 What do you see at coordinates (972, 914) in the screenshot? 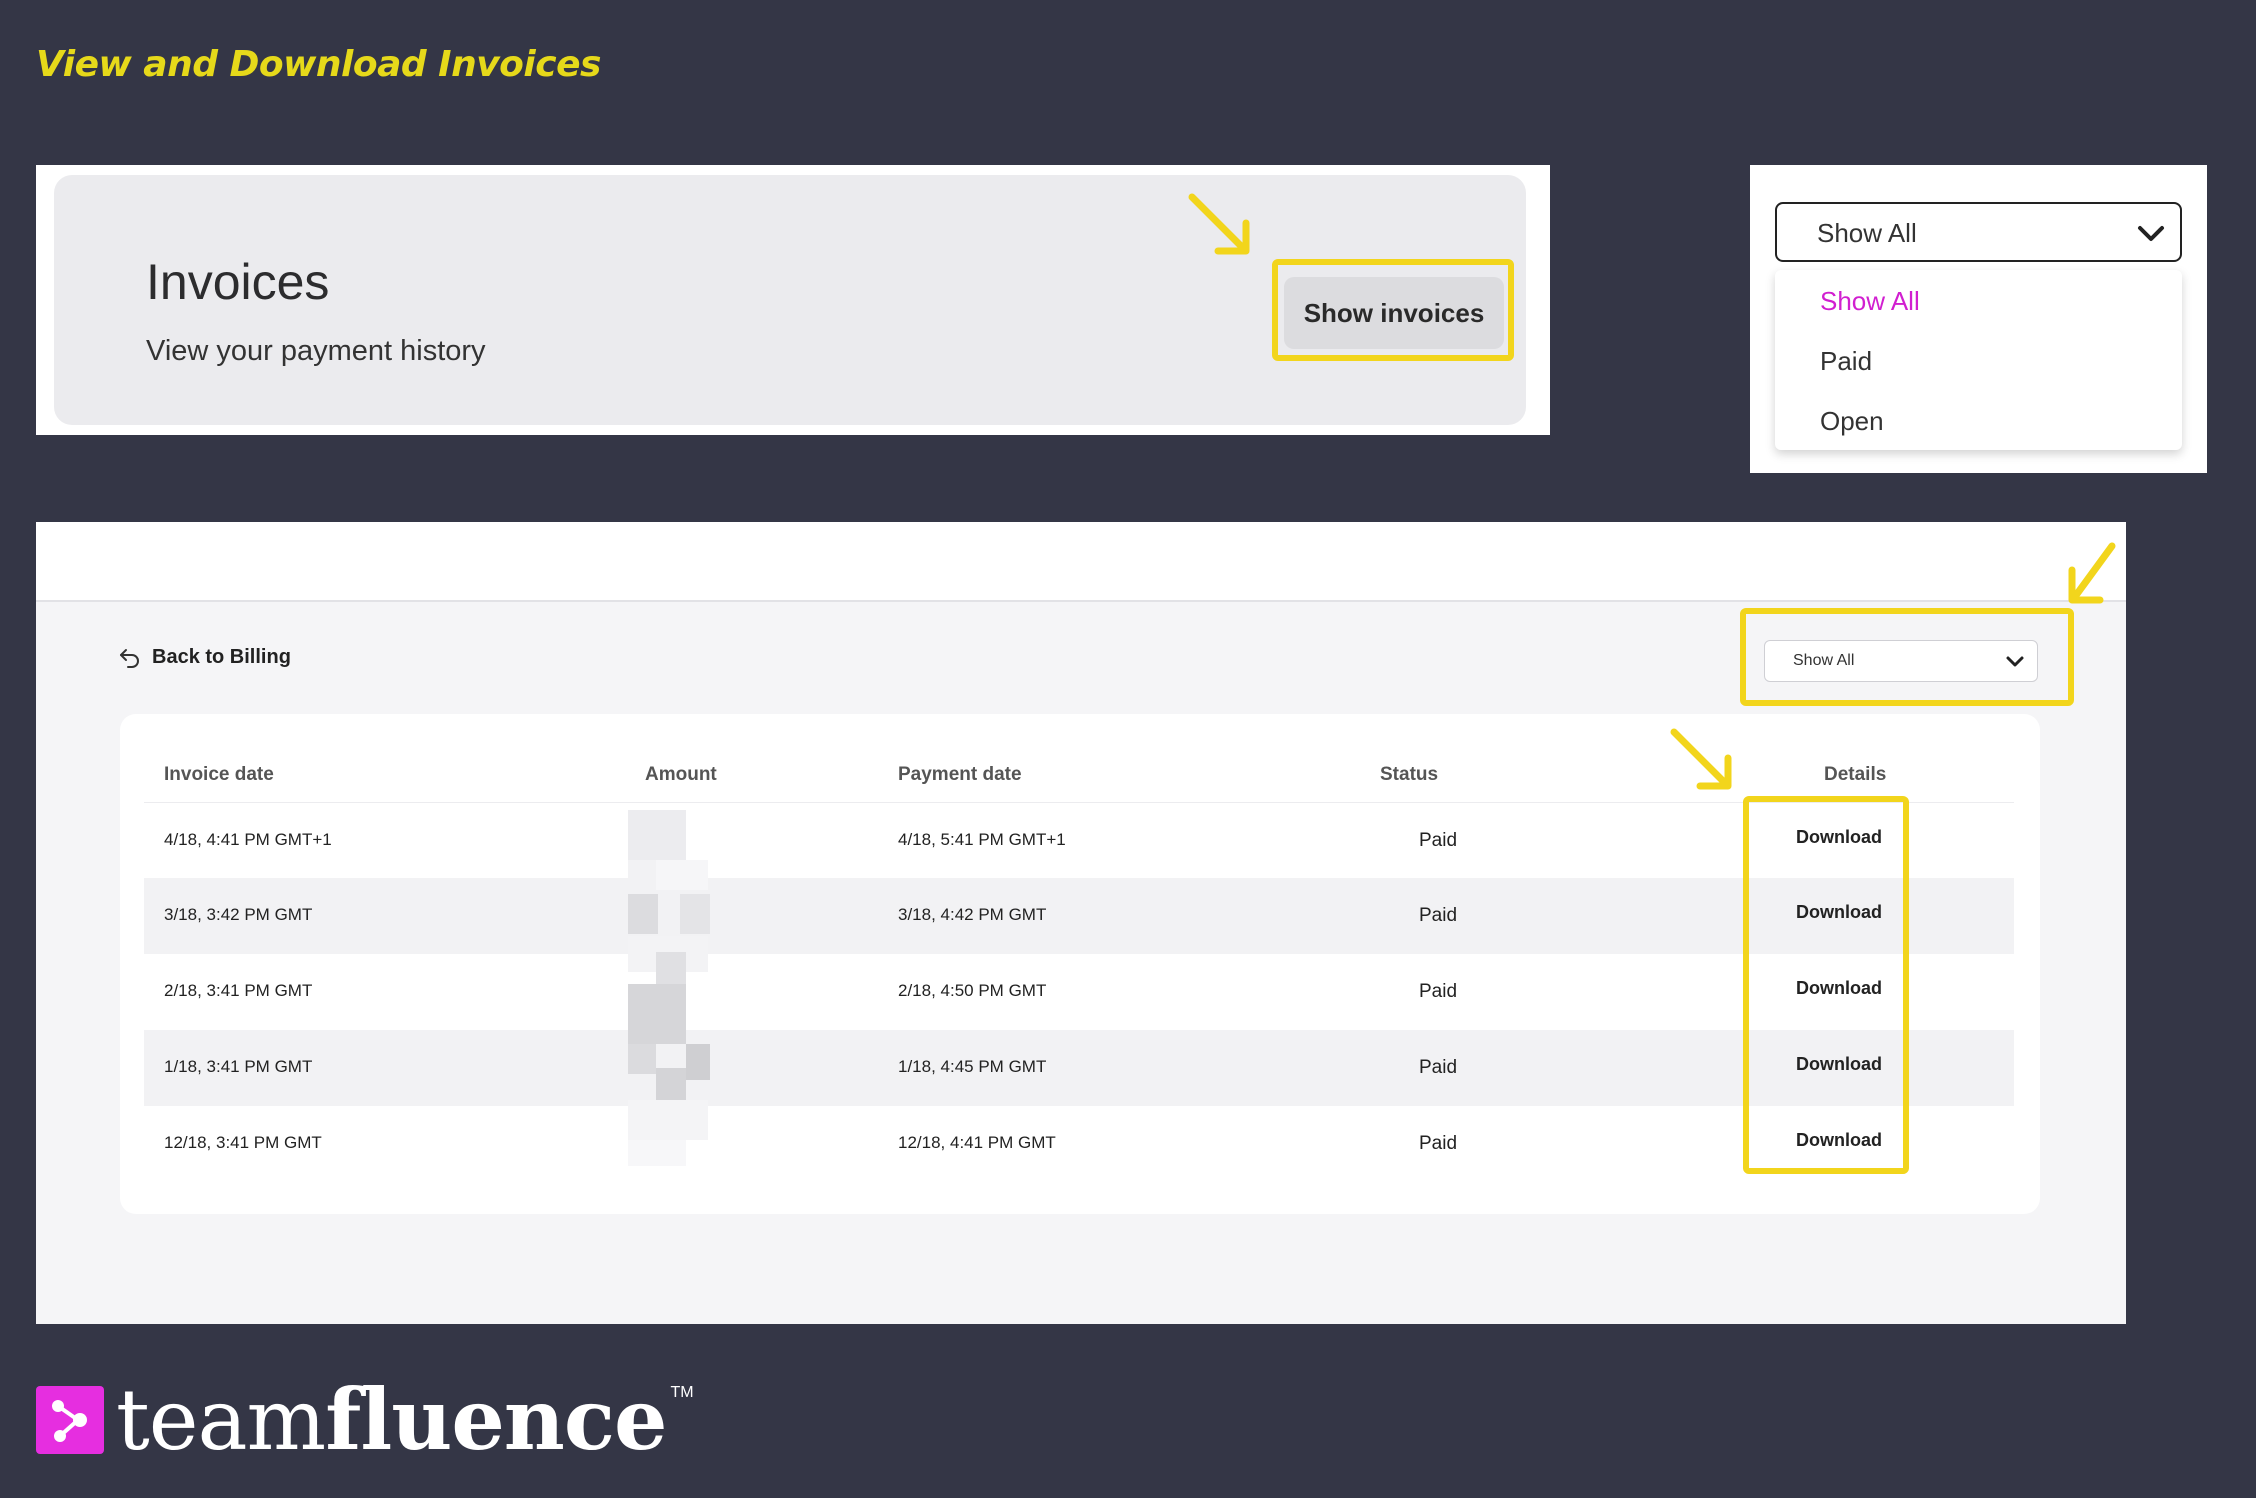
I see `payment-date-cell: 3/18, 4:42 PM GMT` at bounding box center [972, 914].